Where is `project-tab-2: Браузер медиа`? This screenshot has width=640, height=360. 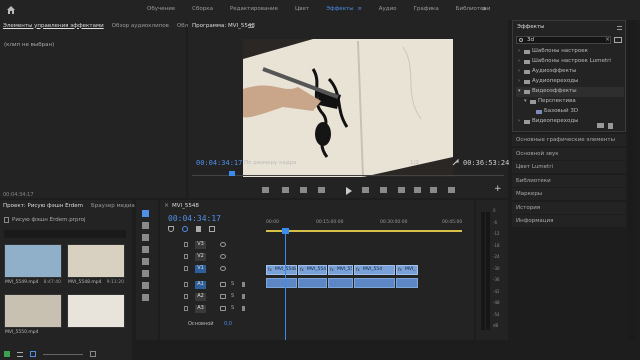 project-tab-2: Браузер медиа is located at coordinates (113, 206).